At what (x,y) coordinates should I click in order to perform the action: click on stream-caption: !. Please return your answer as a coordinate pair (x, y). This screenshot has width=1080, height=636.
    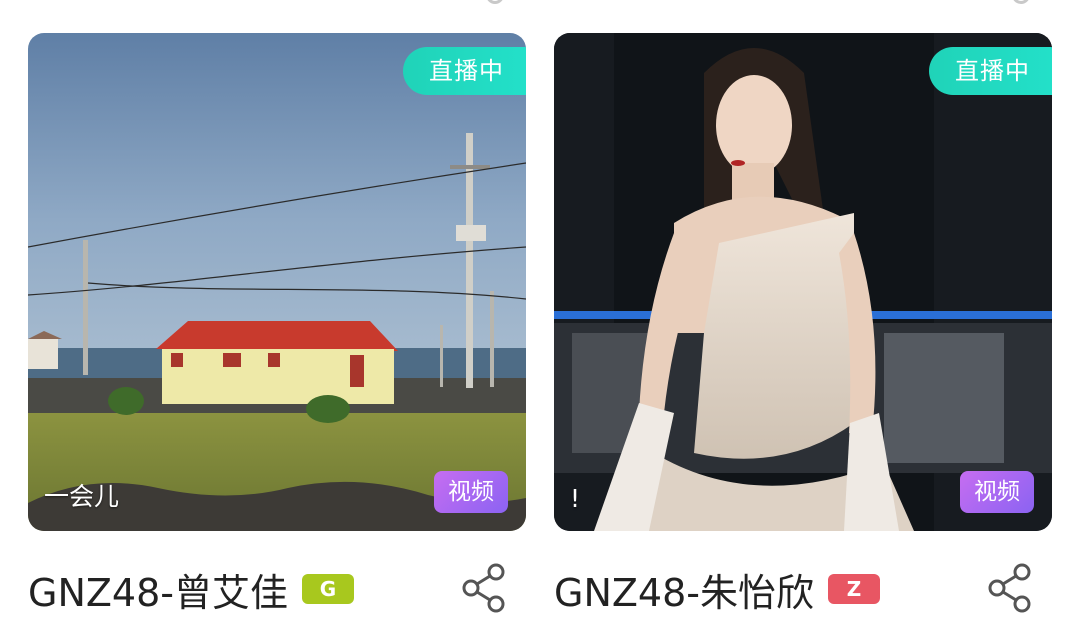
    Looking at the image, I should click on (575, 498).